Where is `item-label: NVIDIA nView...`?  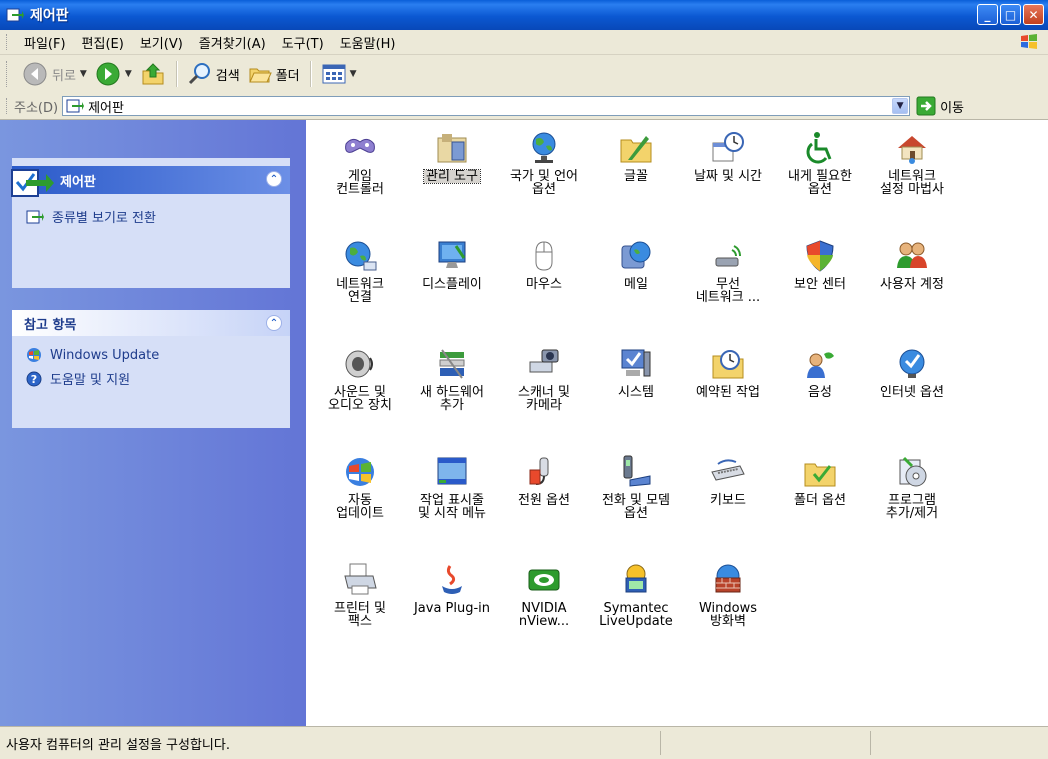 item-label: NVIDIA nView... is located at coordinates (544, 615).